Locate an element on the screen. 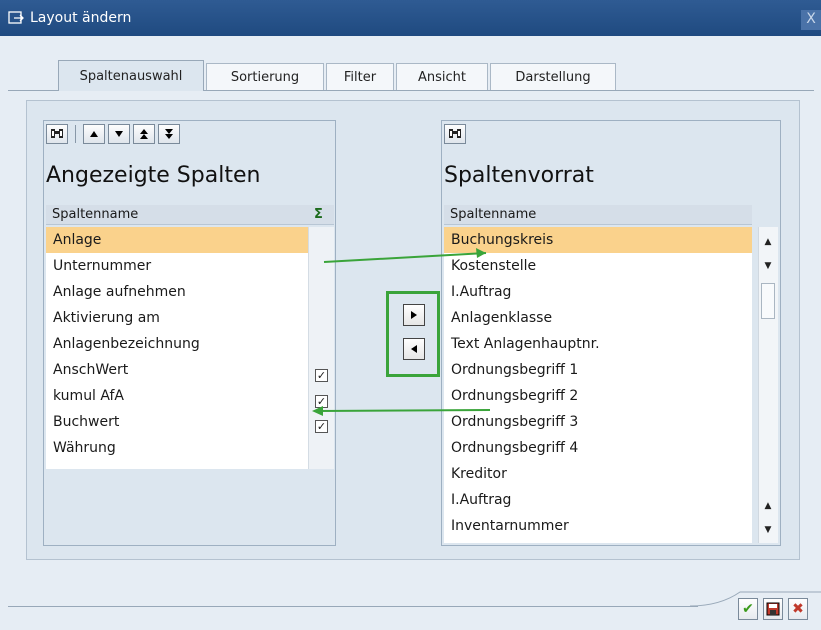 The image size is (821, 630). annotation-arrows is located at coordinates (401, 332).